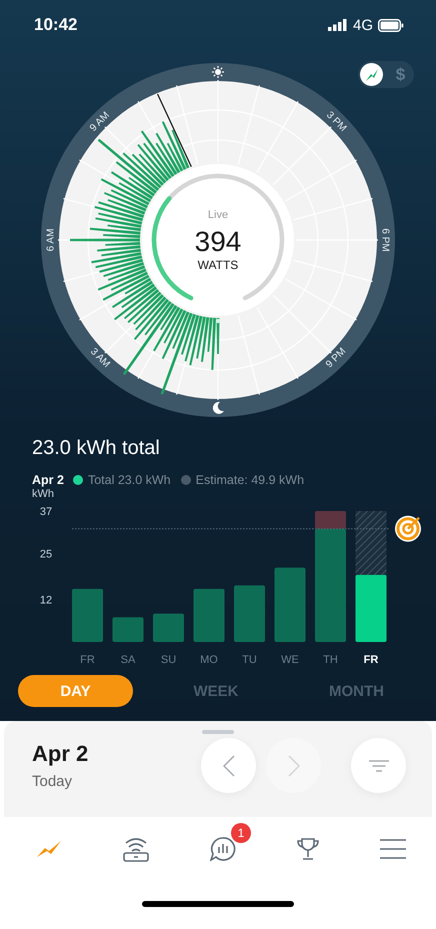 This screenshot has width=436, height=929. Describe the element at coordinates (56, 25) in the screenshot. I see `status-time: 10:42` at that location.